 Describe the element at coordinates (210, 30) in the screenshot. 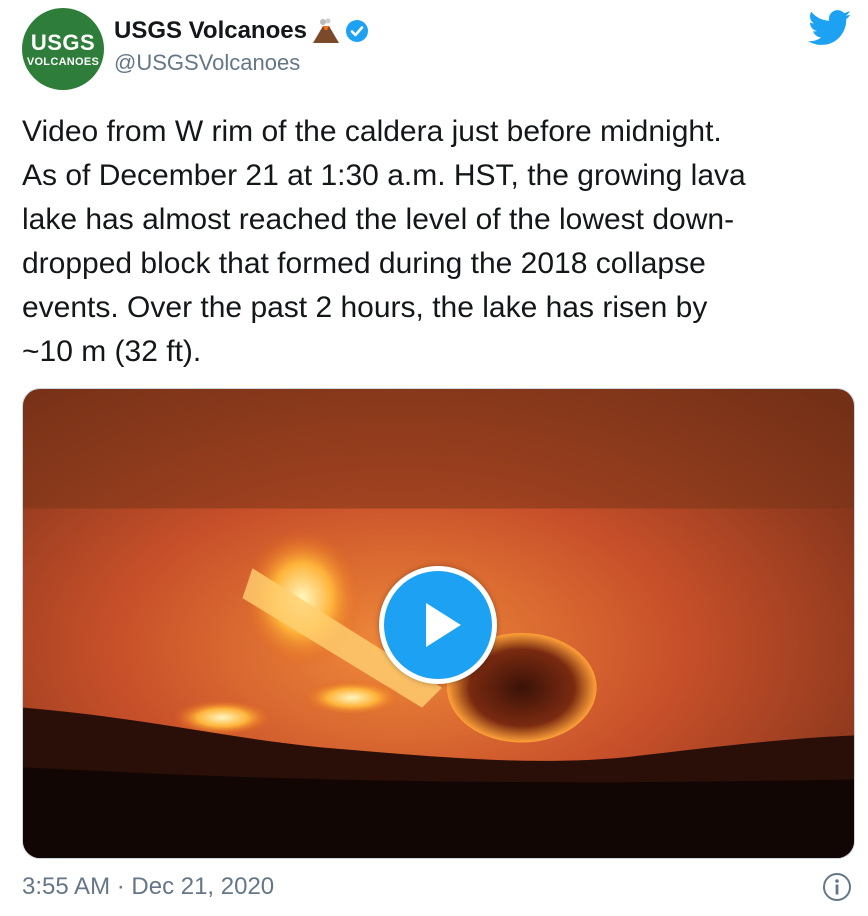

I see `display-name-text: USGS Volcanoes` at that location.